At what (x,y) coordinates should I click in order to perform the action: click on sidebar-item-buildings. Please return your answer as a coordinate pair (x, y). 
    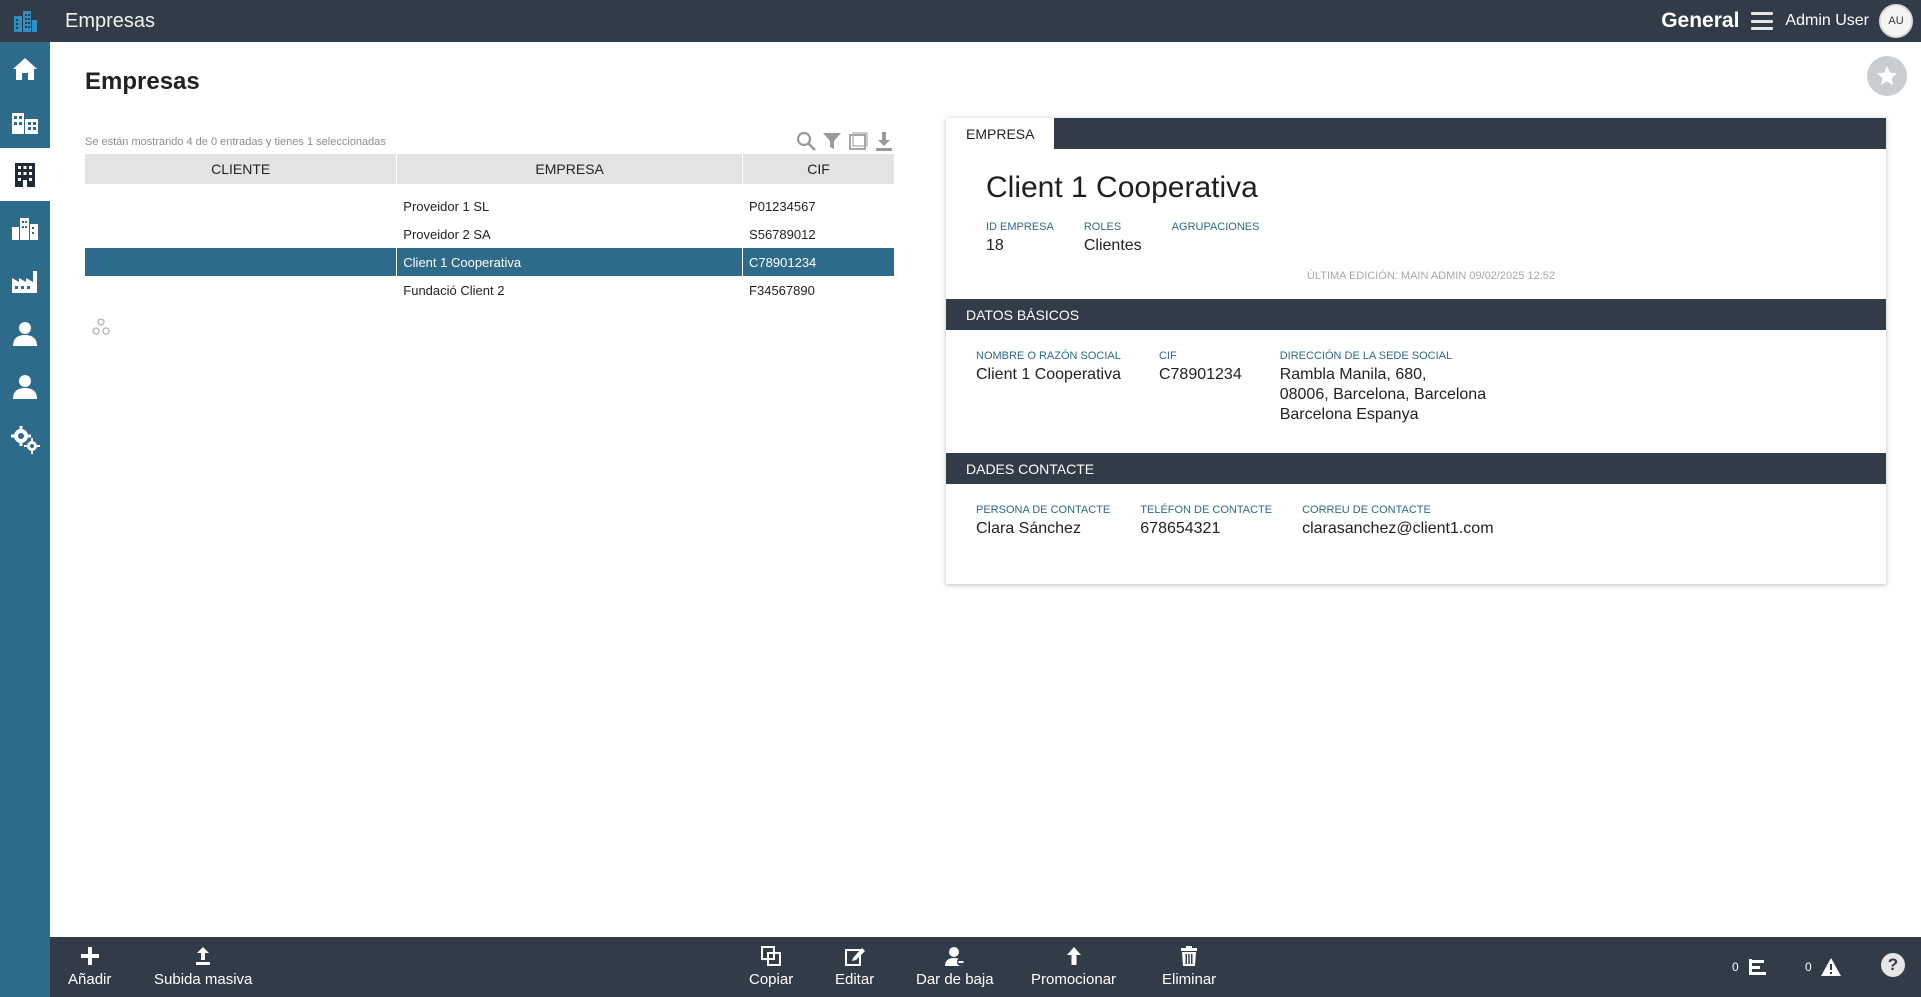
    Looking at the image, I should click on (25, 121).